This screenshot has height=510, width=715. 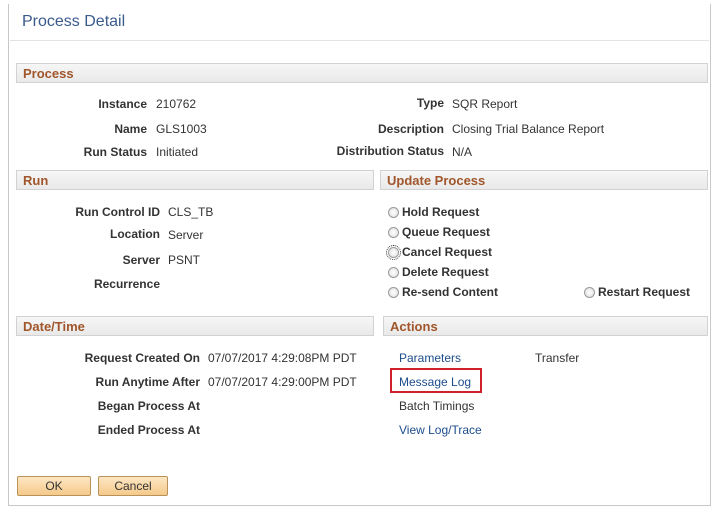 I want to click on hold-request-label: Hold Request, so click(x=441, y=212).